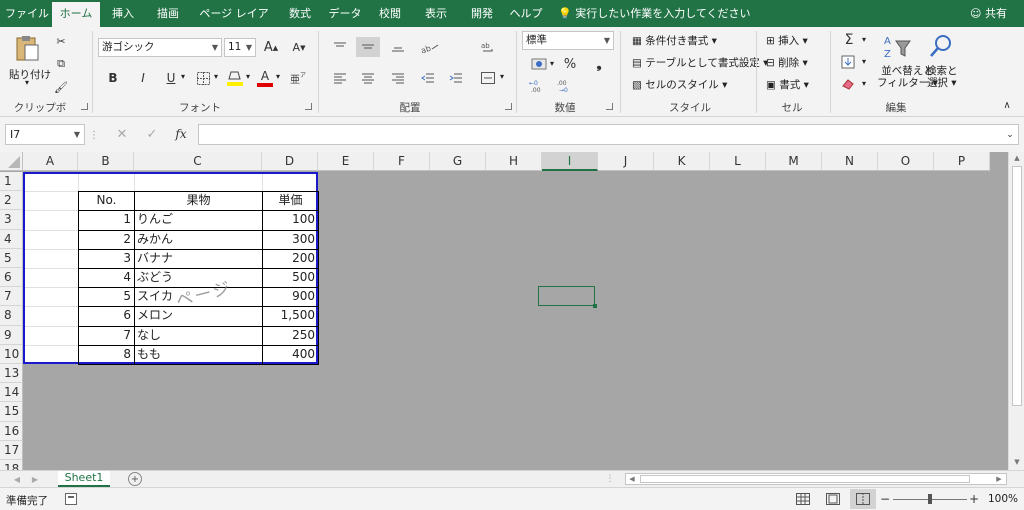 The width and height of the screenshot is (1024, 510). I want to click on column-header-p: P, so click(962, 161).